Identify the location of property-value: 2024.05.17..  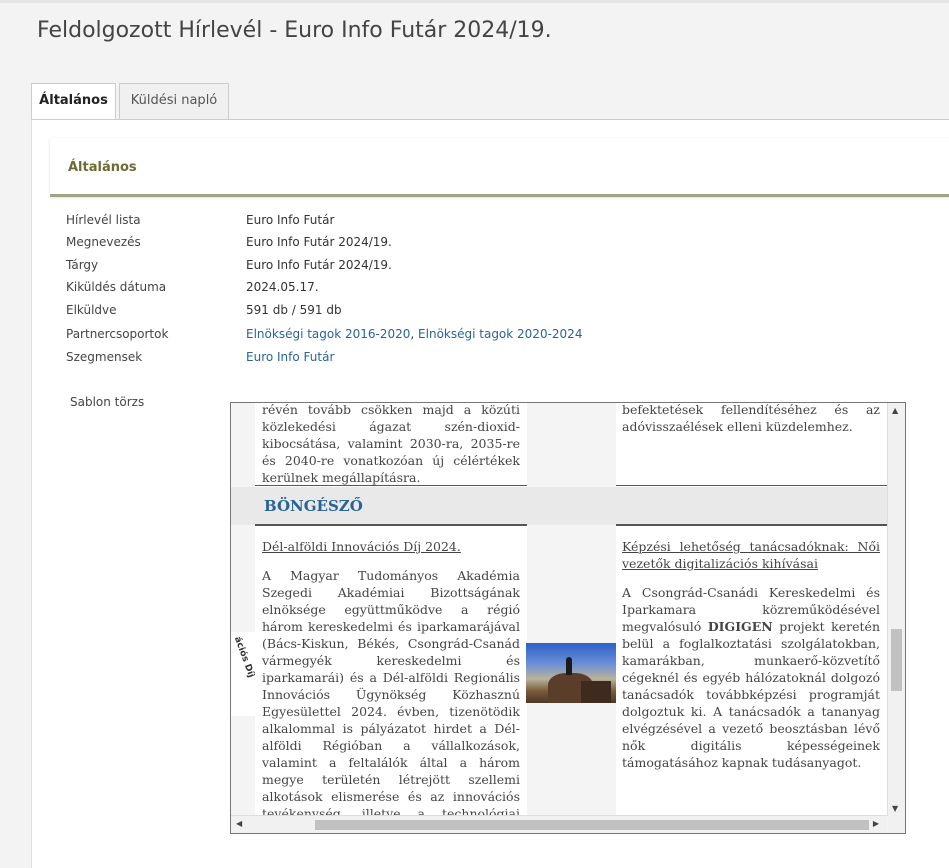
(282, 287).